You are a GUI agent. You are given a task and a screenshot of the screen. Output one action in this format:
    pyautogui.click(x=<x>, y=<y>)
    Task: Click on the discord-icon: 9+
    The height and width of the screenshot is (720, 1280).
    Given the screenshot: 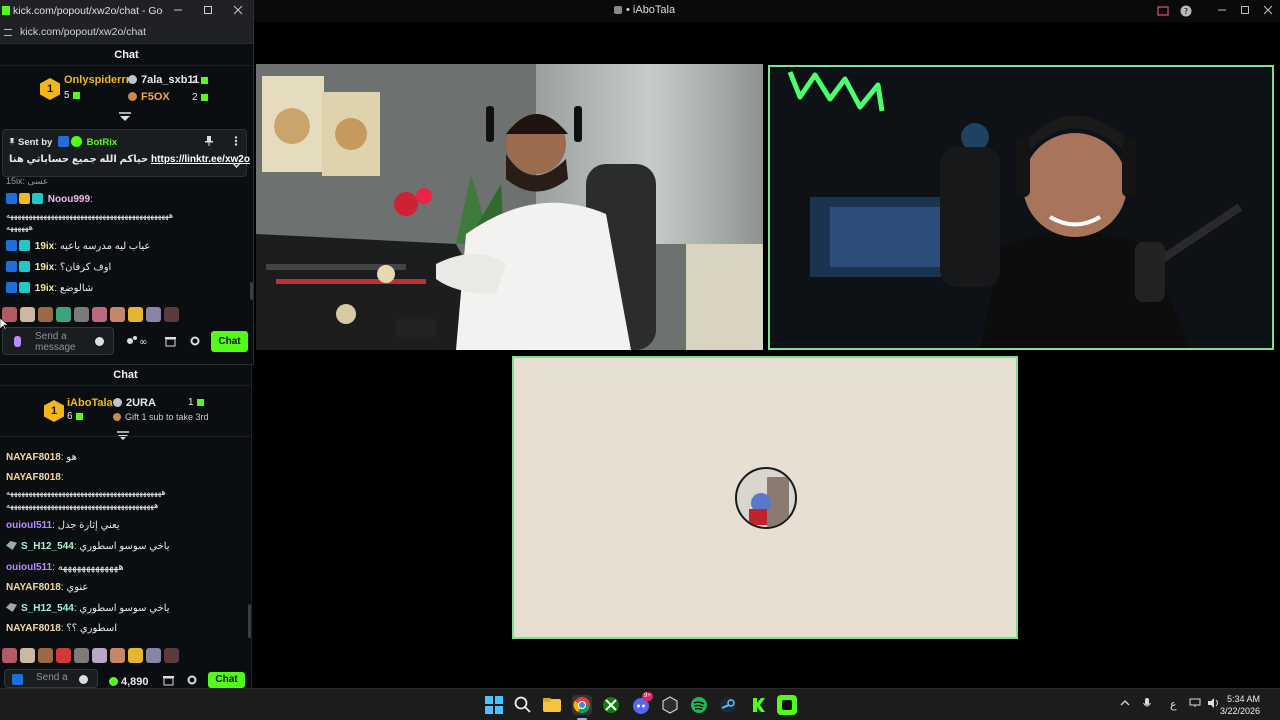 What is the action you would take?
    pyautogui.click(x=642, y=703)
    